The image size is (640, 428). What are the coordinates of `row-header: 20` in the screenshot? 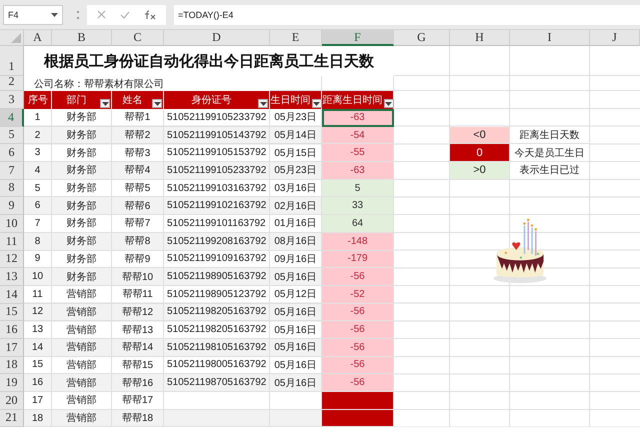 It's located at (12, 401).